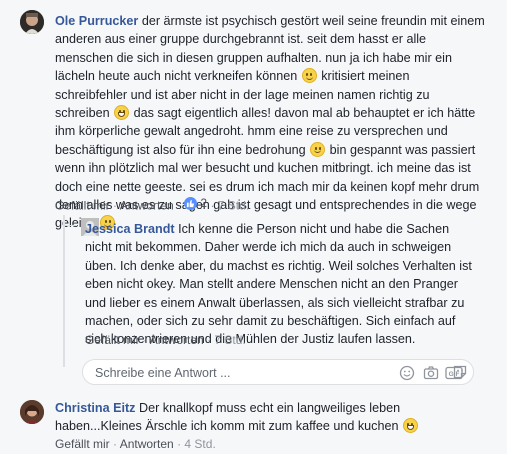 The height and width of the screenshot is (454, 507). I want to click on sticker-icon, so click(460, 372).